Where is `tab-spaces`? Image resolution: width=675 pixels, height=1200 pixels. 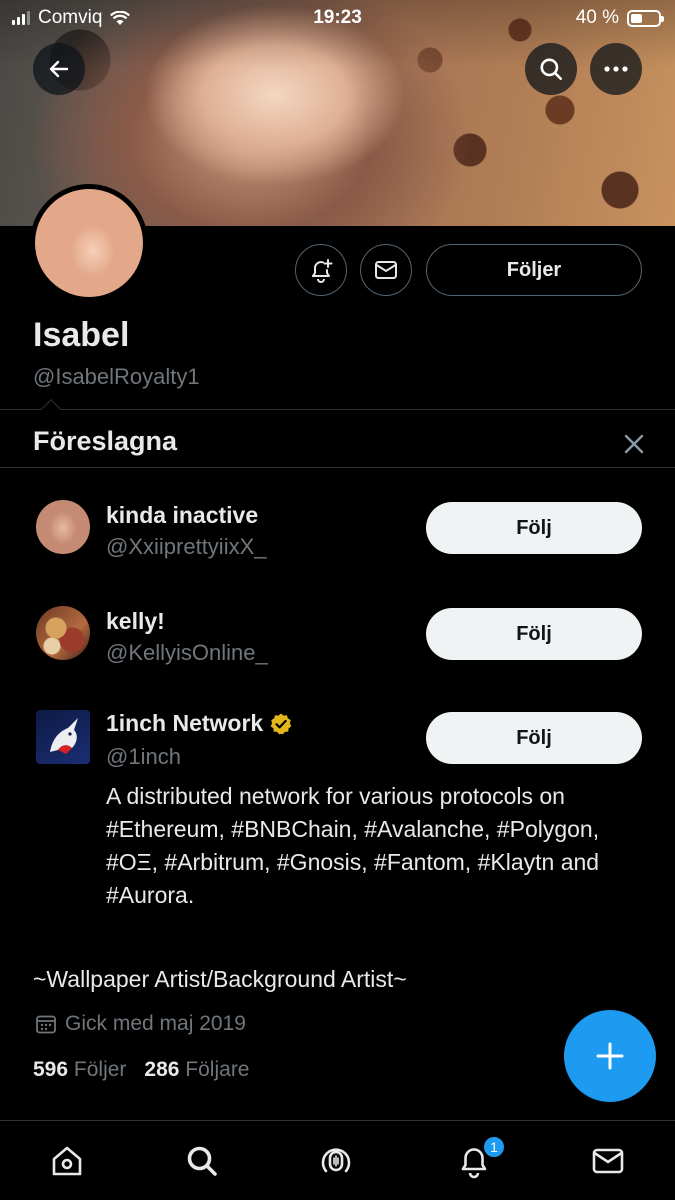 tab-spaces is located at coordinates (336, 1161).